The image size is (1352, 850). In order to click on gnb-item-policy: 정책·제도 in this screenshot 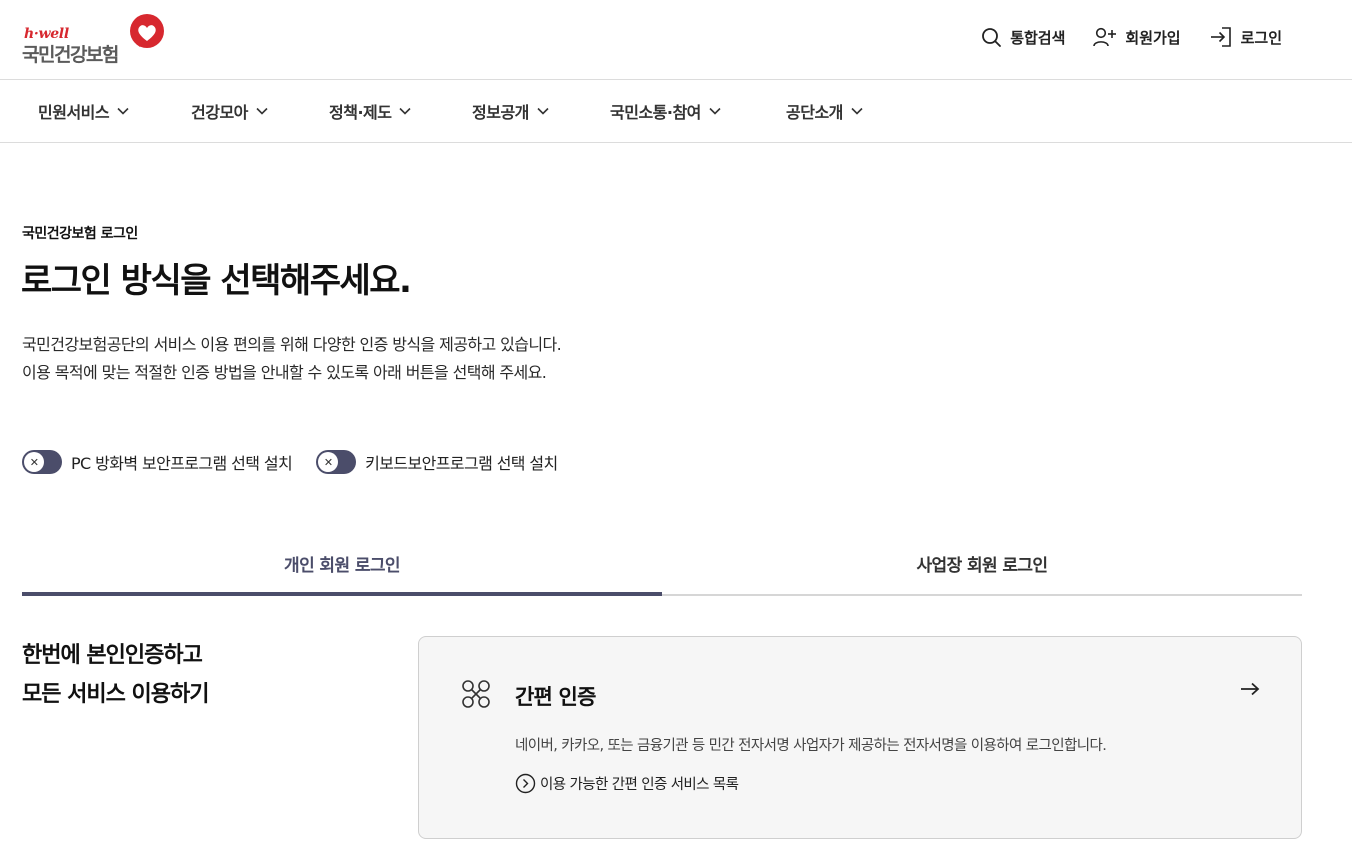, I will do `click(370, 111)`.